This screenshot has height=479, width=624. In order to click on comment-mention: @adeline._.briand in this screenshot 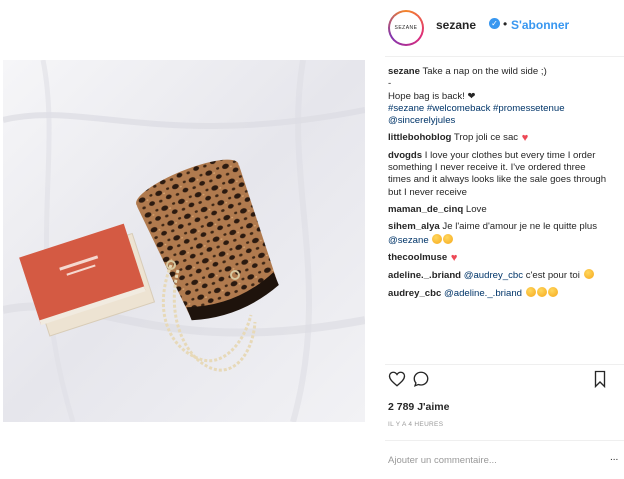, I will do `click(483, 293)`.